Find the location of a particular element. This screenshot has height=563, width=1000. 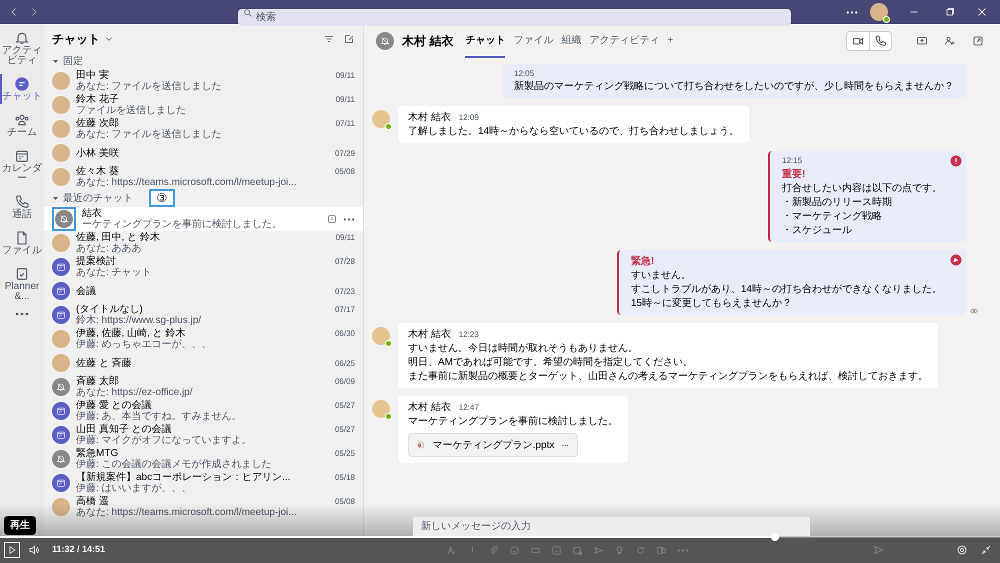

chat-item: 斉藤 太郎 06/09 あなた: https://ez-office.jp/ is located at coordinates (203, 387).